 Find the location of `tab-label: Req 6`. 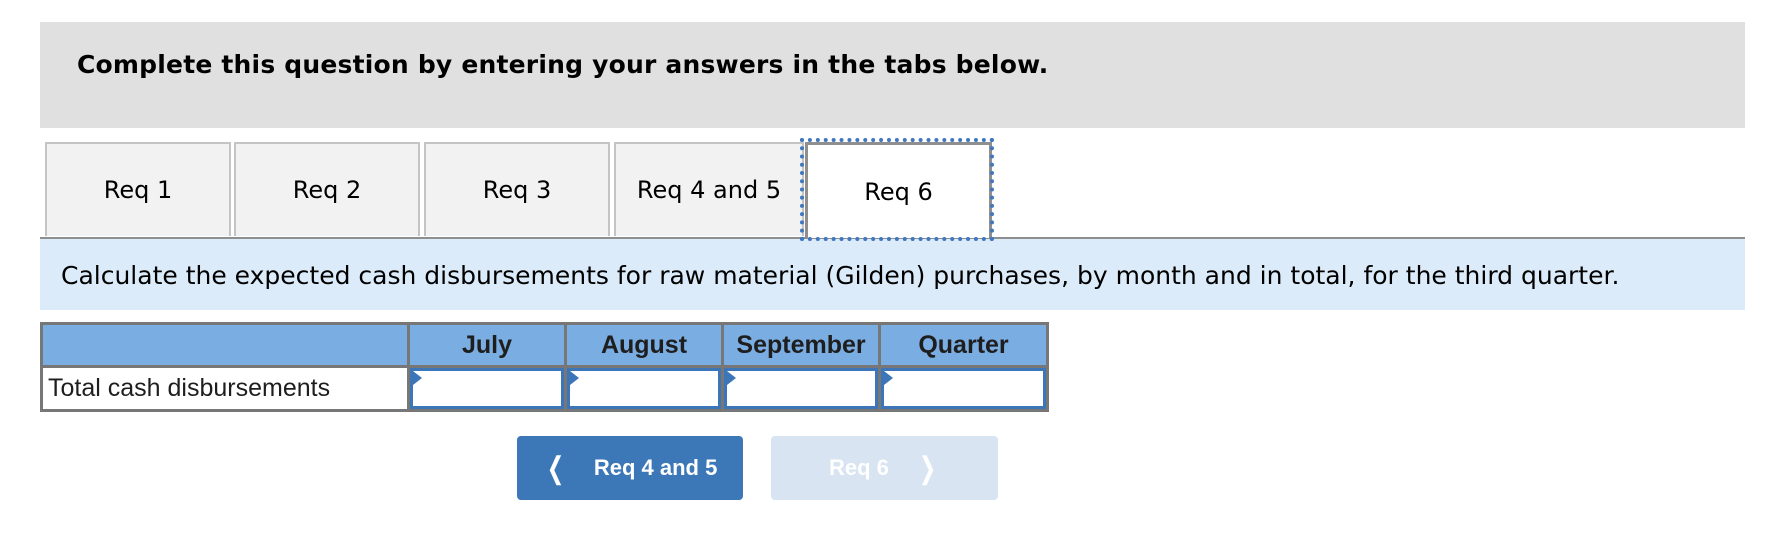

tab-label: Req 6 is located at coordinates (898, 191).